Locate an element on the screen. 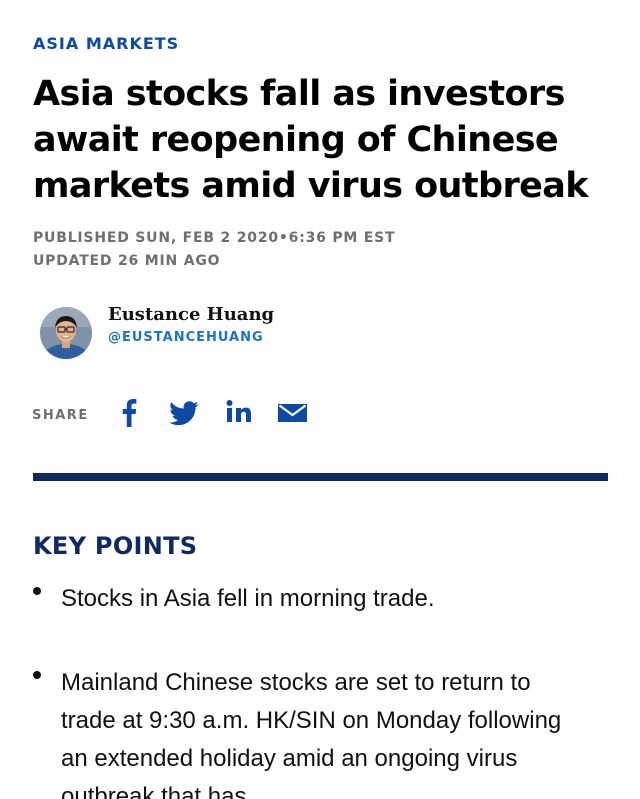 The width and height of the screenshot is (640, 799). key-points-heading: KEY POINTS is located at coordinates (115, 546).